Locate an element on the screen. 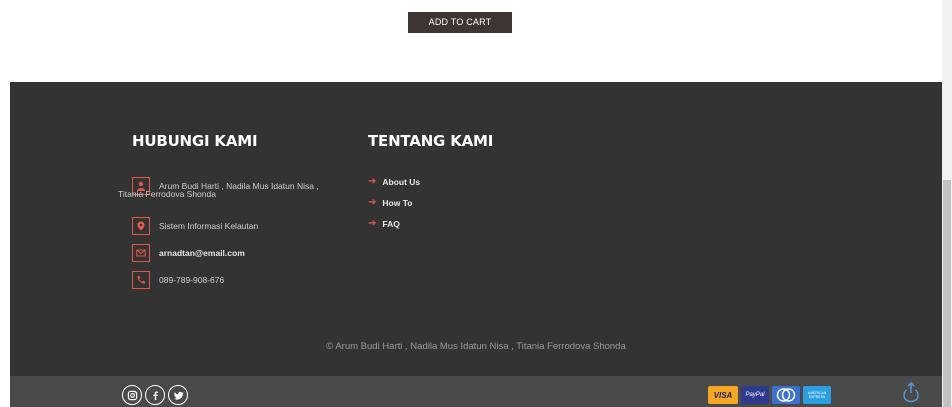 The image size is (952, 407). contact-phone: 089-789-908-676 is located at coordinates (192, 280).